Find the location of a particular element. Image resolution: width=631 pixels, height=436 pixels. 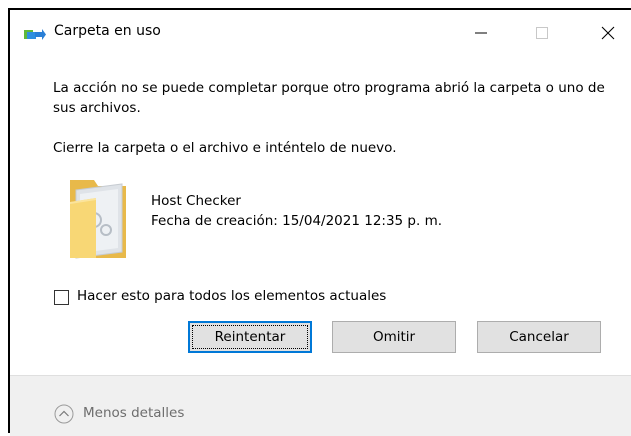

close-icon is located at coordinates (608, 33).